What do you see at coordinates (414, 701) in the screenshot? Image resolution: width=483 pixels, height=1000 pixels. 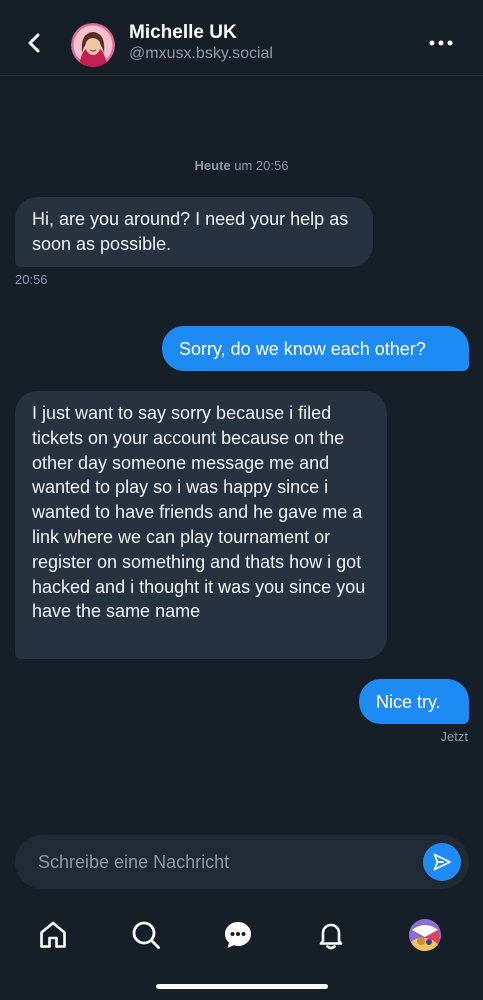 I see `message-bubble-outgoing: Nice try.` at bounding box center [414, 701].